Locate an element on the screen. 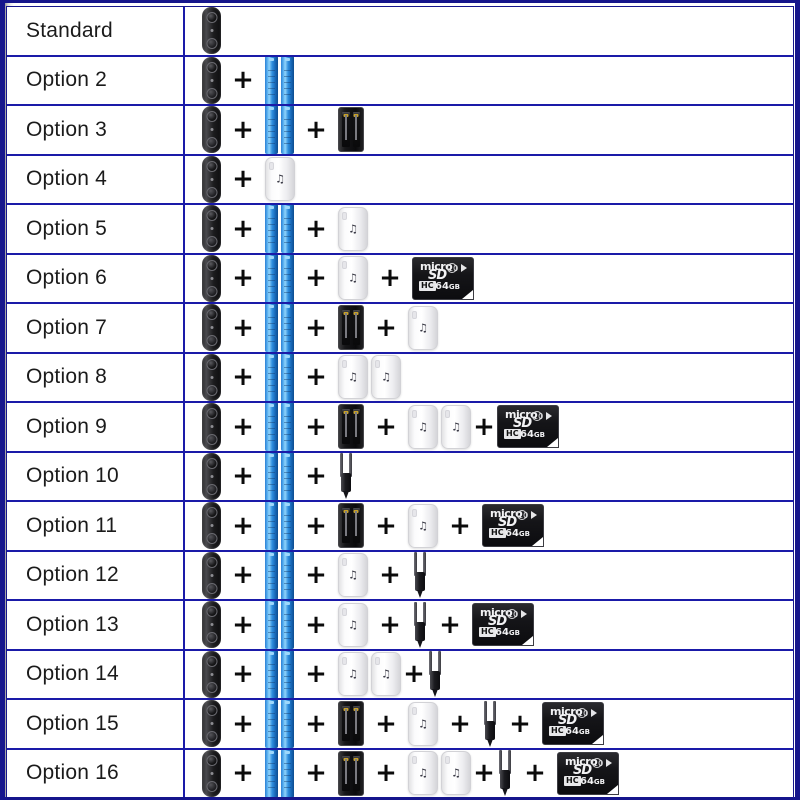  music-note-icon: ♫ is located at coordinates (353, 377).